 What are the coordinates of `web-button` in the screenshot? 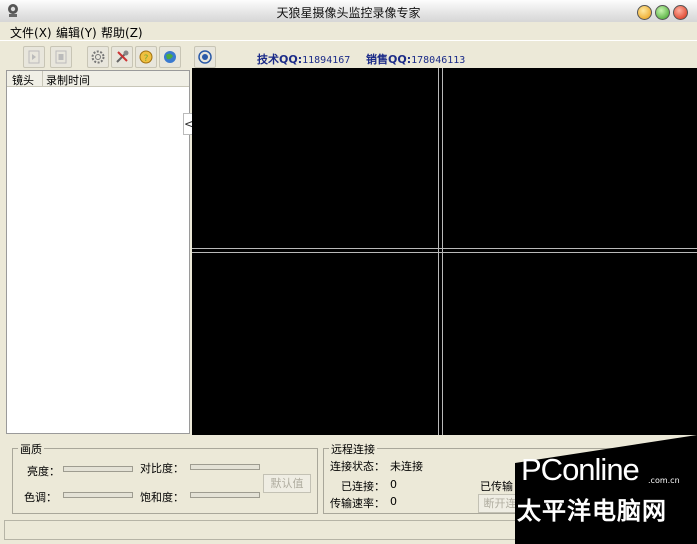 It's located at (170, 57).